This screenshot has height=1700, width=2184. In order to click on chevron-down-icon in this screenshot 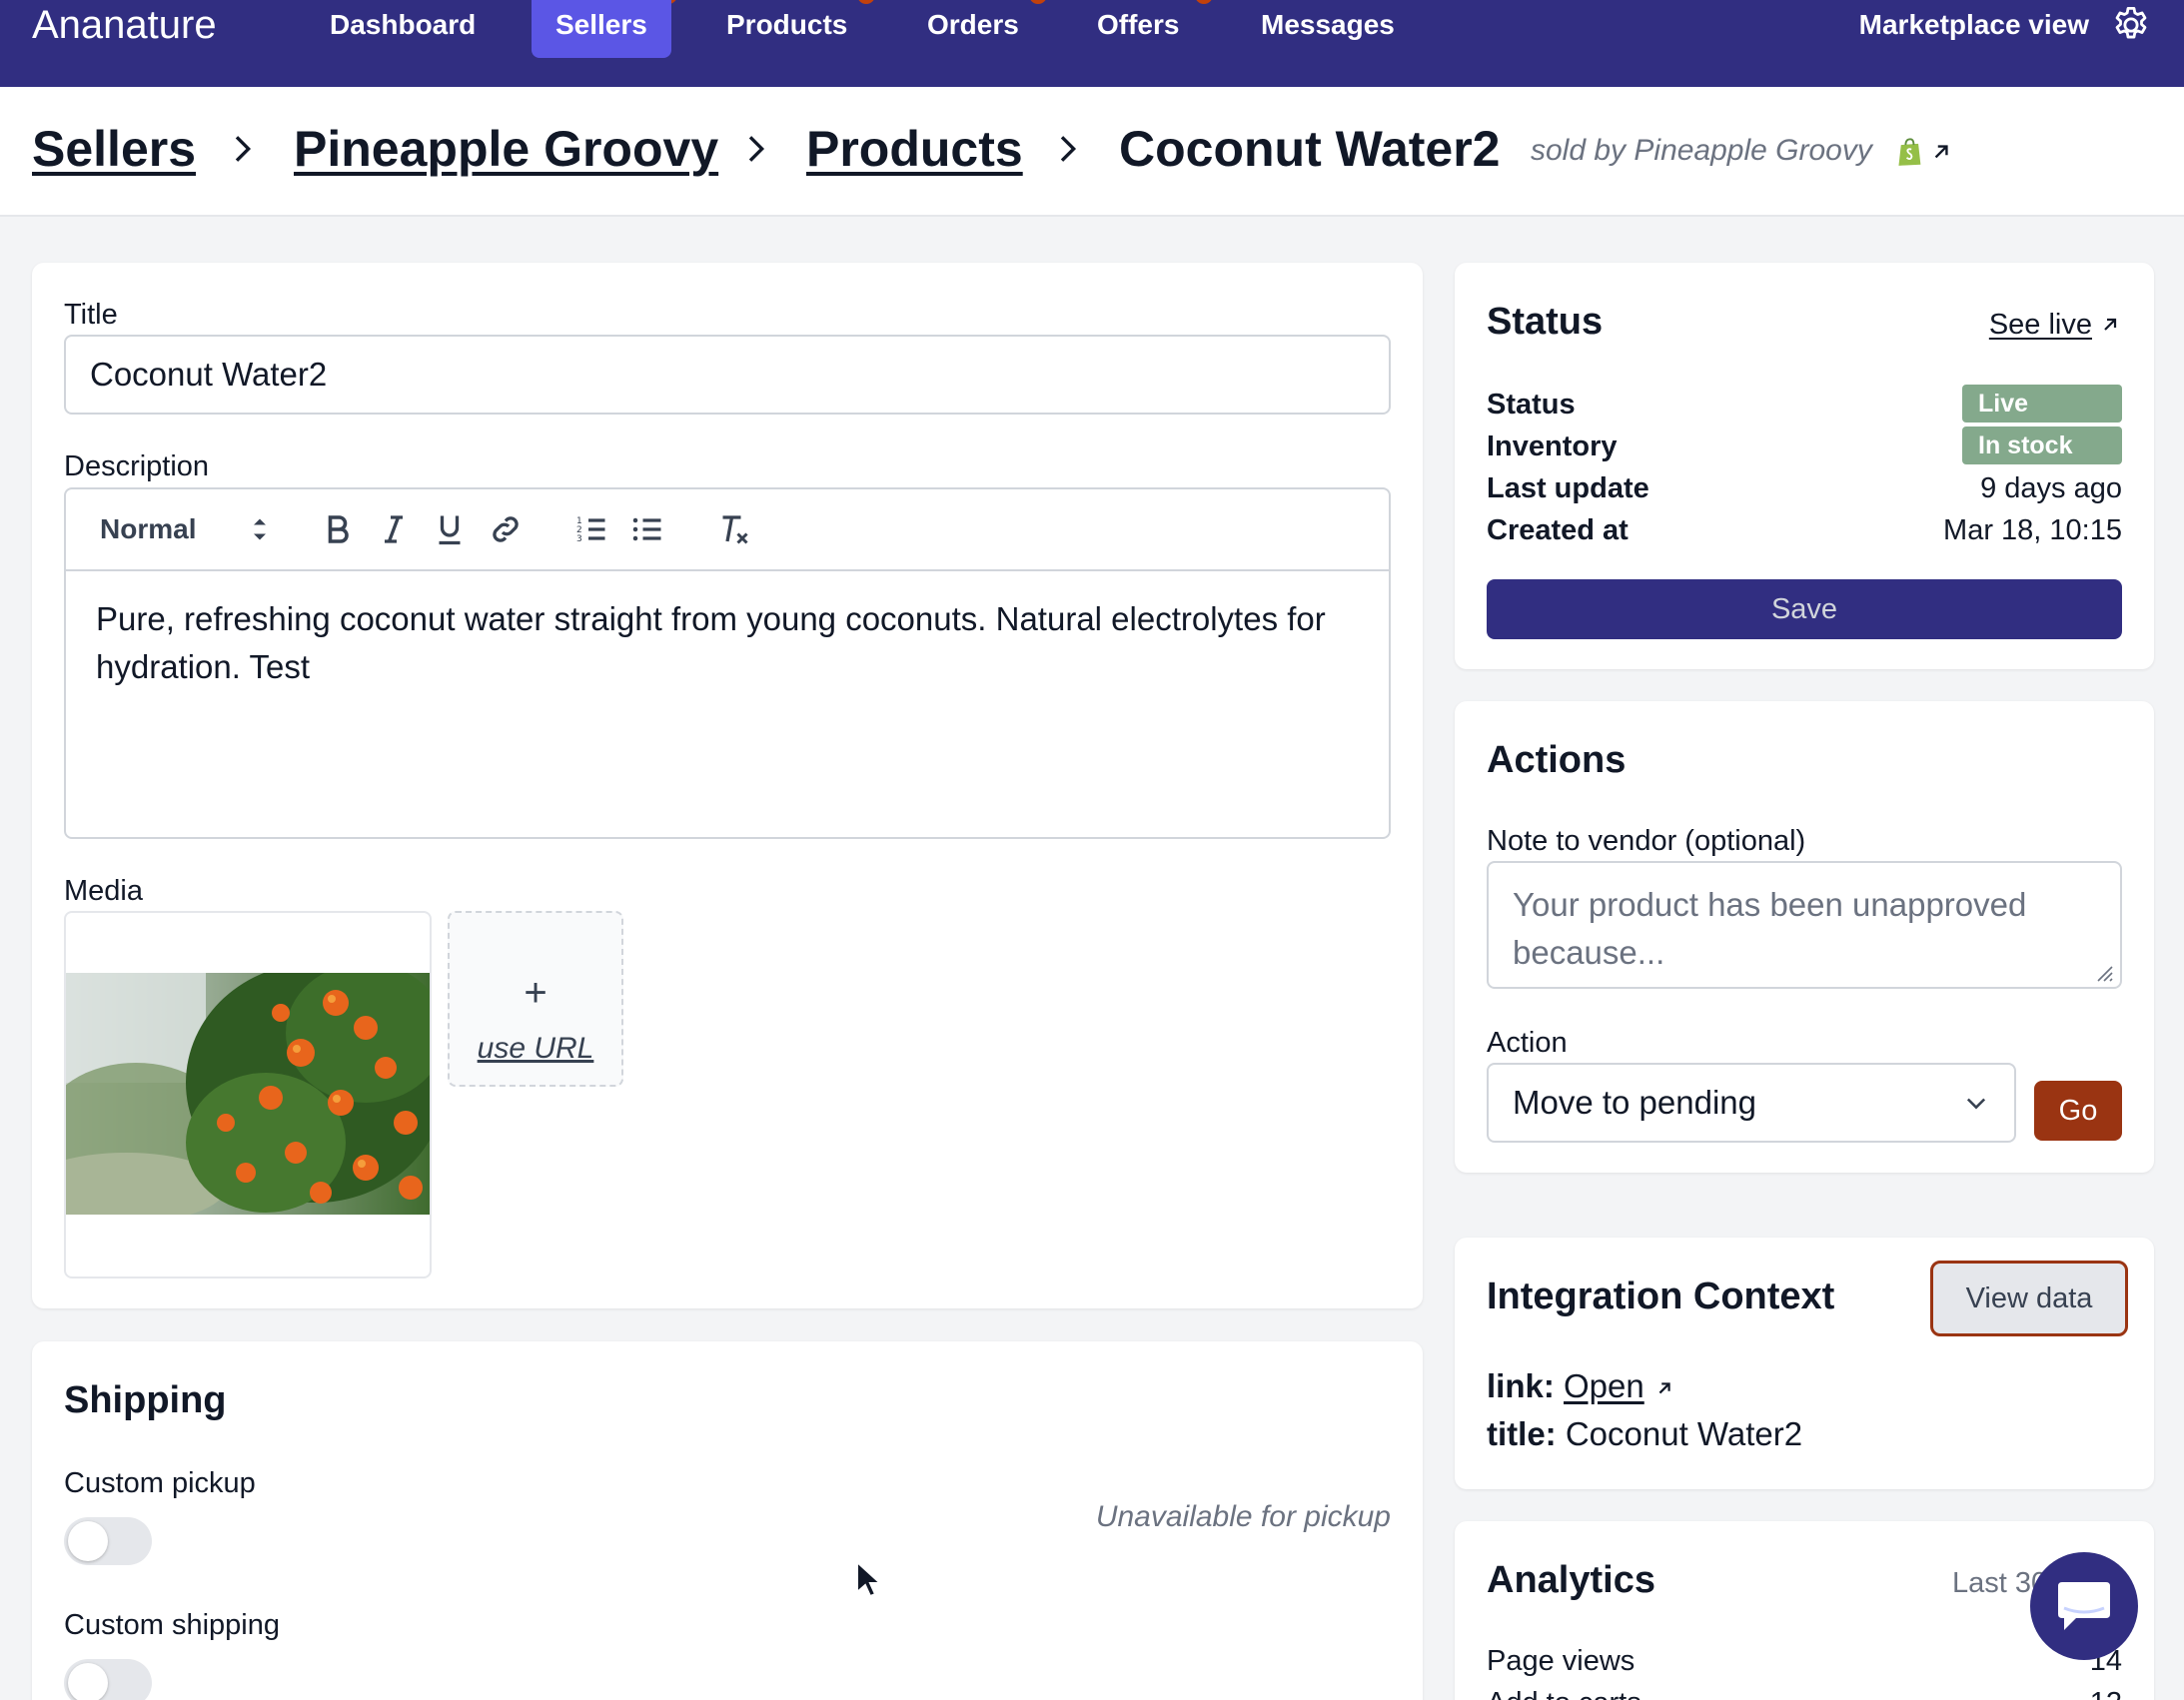, I will do `click(1976, 1103)`.